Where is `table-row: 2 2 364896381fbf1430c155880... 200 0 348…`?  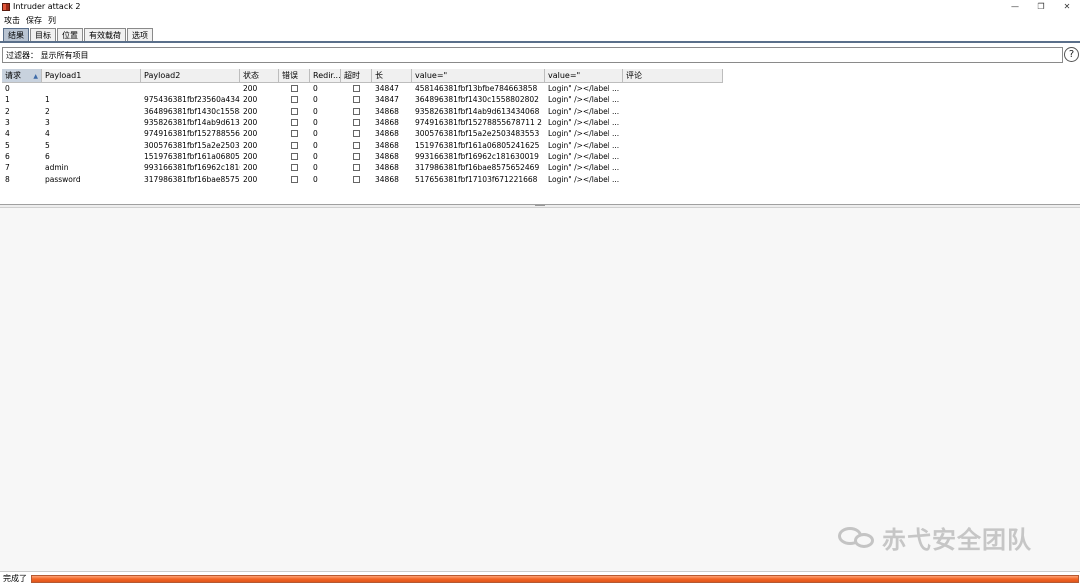 table-row: 2 2 364896381fbf1430c155880... 200 0 348… is located at coordinates (362, 111).